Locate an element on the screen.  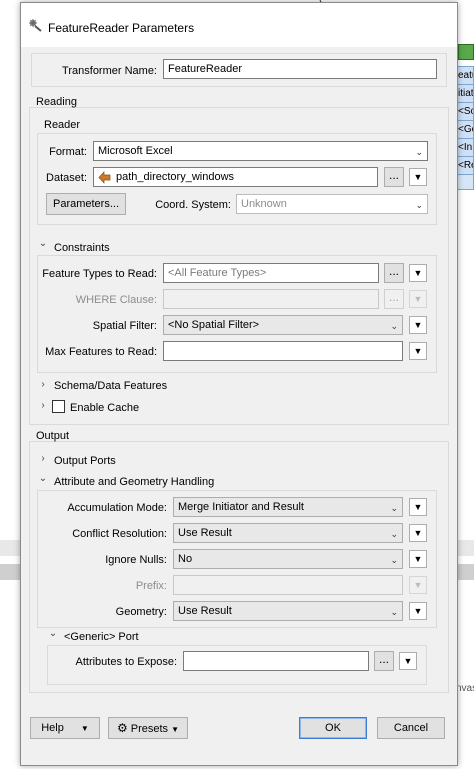
ignore-nulls-value: No is located at coordinates (185, 559).